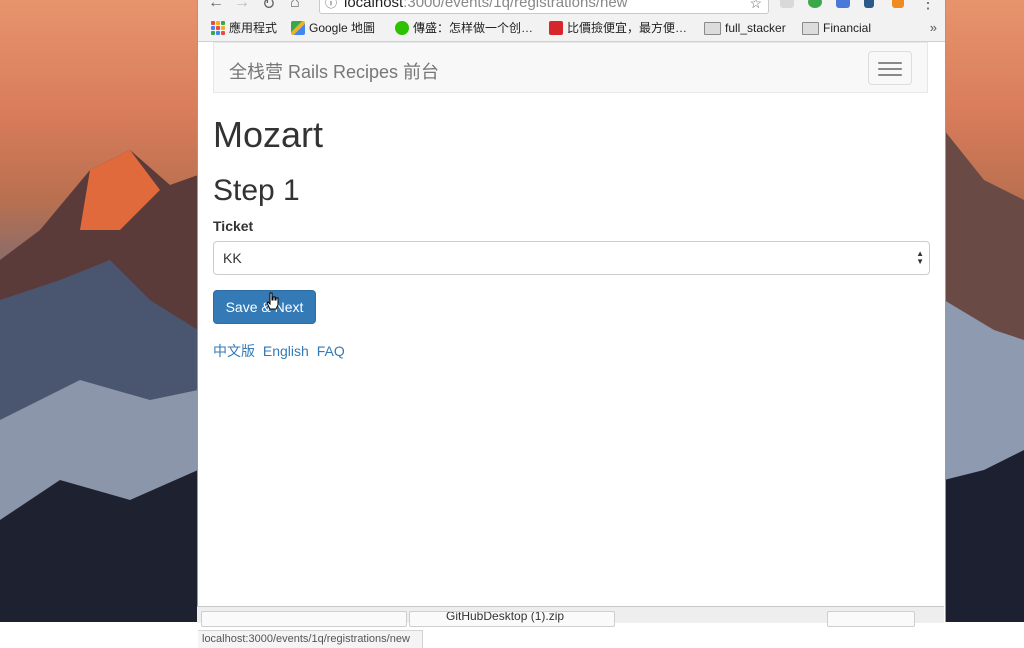 The width and height of the screenshot is (1024, 648). Describe the element at coordinates (515, 5) in the screenshot. I see `url-path: :3000/events/1q/registrations/new` at that location.